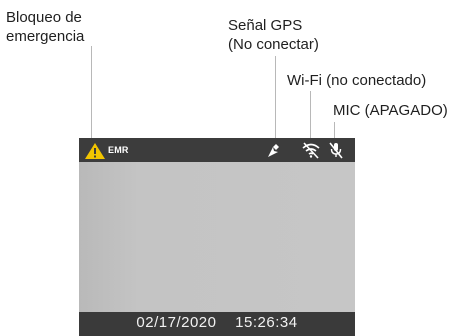  What do you see at coordinates (273, 44) in the screenshot?
I see `callout-gps-line2: (No conectar)` at bounding box center [273, 44].